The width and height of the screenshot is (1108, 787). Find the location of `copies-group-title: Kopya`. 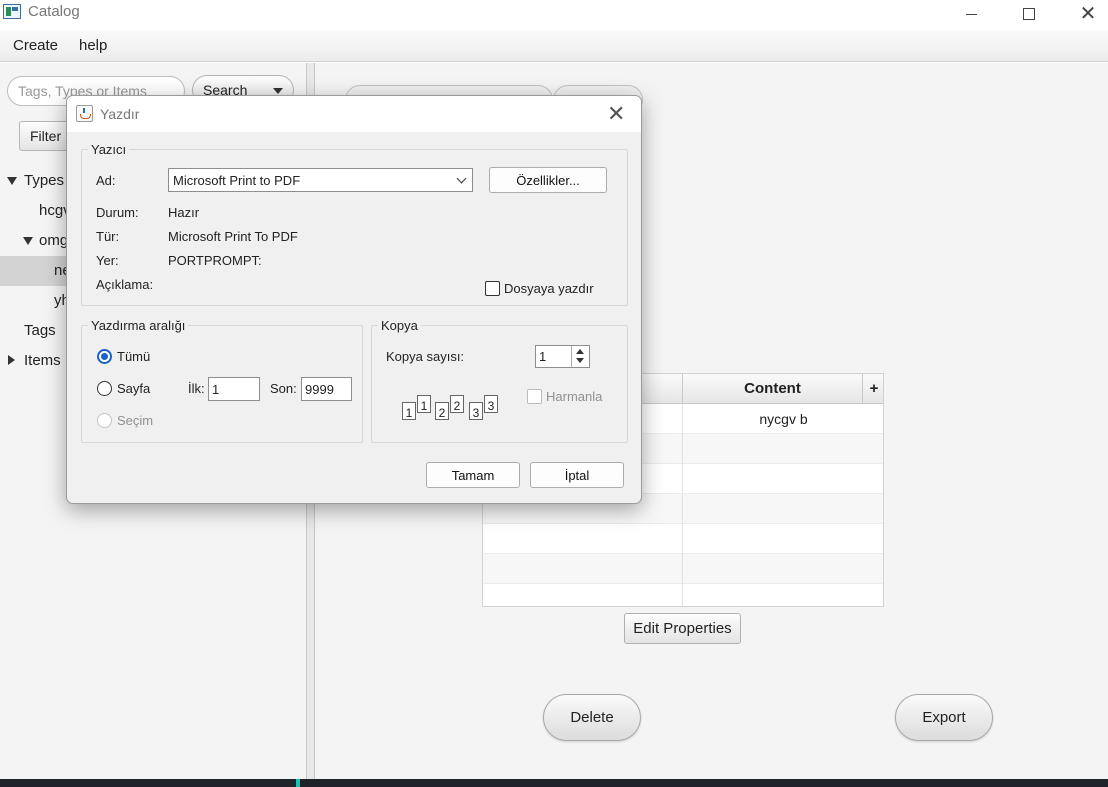

copies-group-title: Kopya is located at coordinates (399, 325).